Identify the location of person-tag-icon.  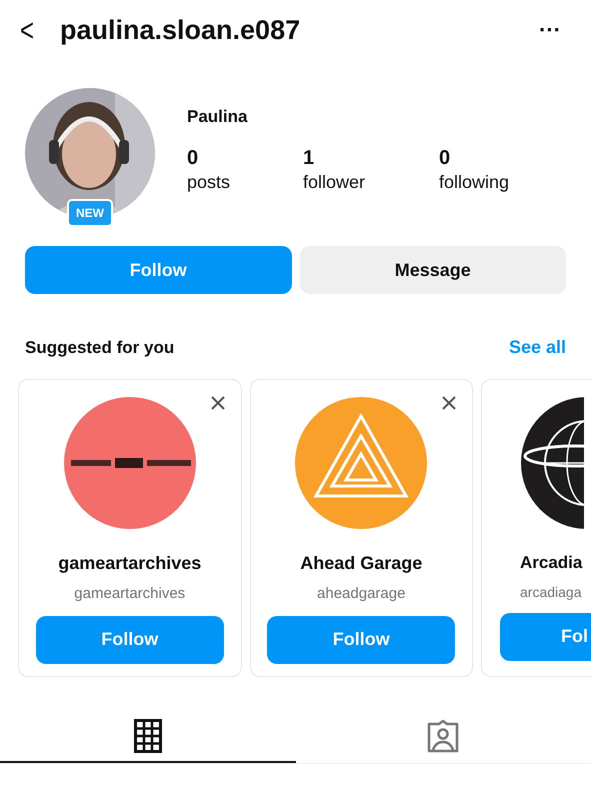
(443, 736).